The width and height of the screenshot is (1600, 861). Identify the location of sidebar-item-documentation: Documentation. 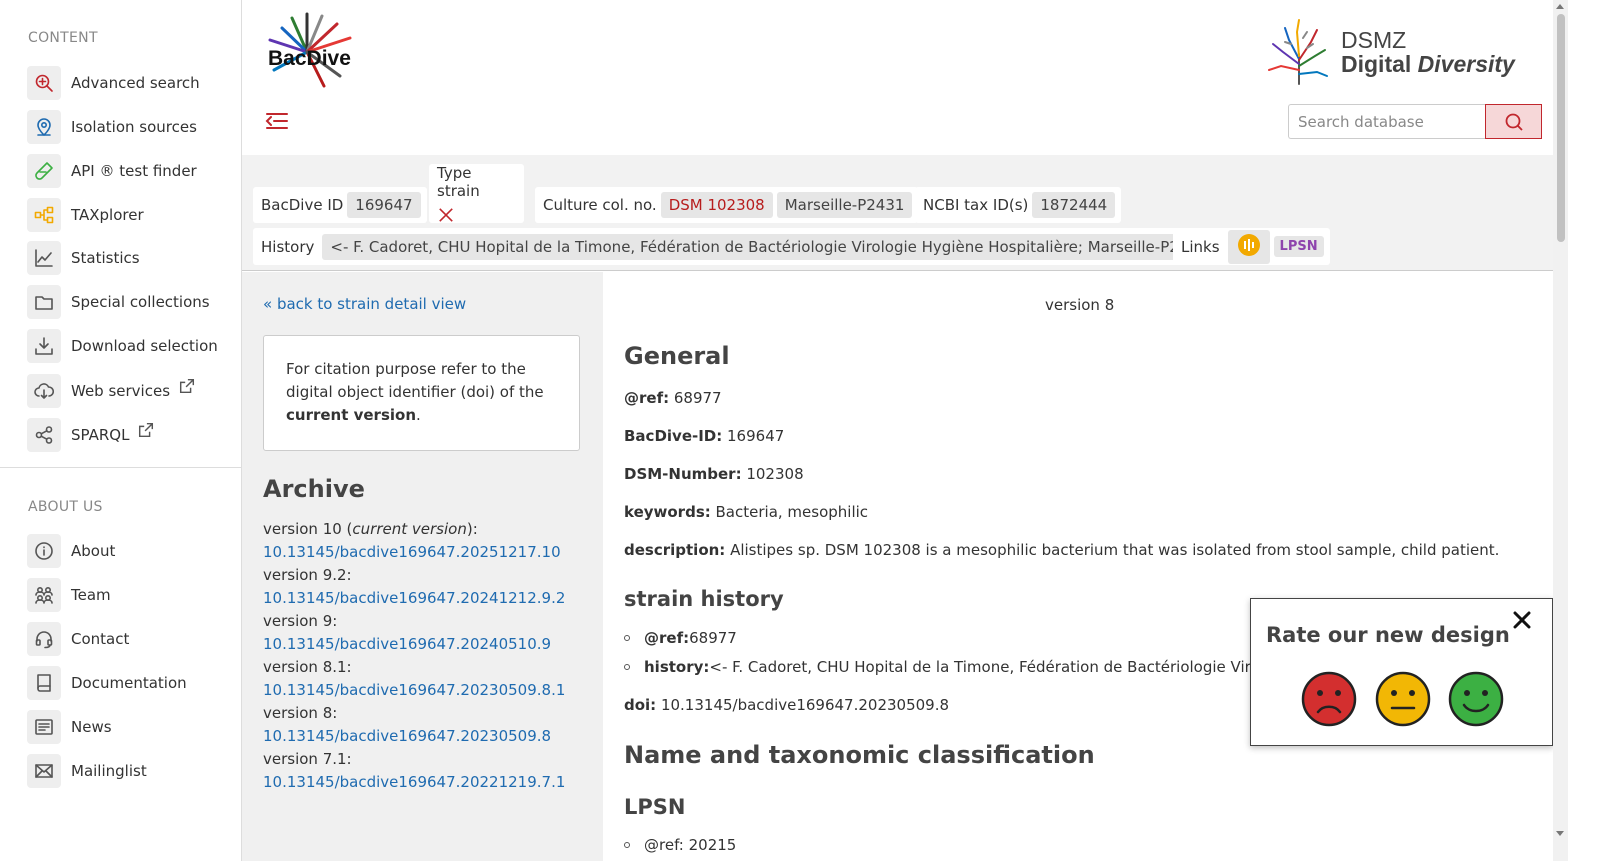
(107, 683).